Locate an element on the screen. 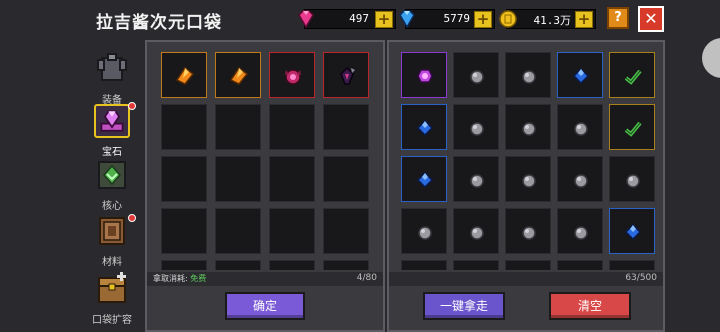  pocket-capacity: 4/80 is located at coordinates (366, 278).